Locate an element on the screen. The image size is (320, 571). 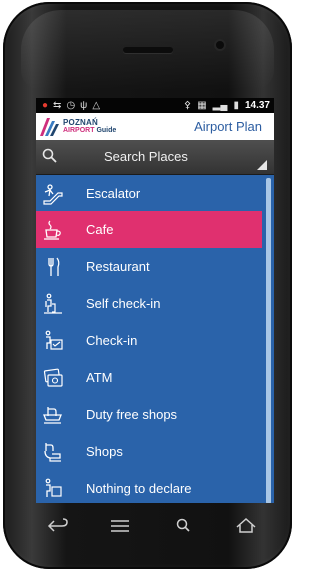
list-item-label: Escalator is located at coordinates (113, 193).